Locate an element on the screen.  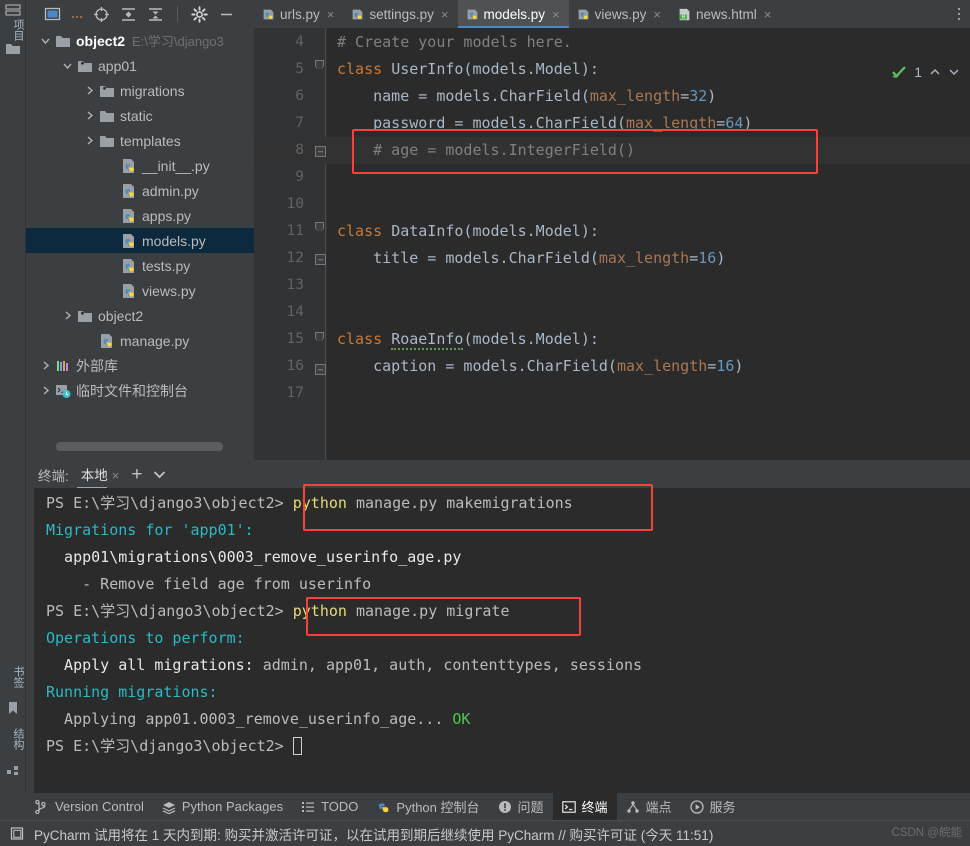
code-line: name = models.CharField(max_length=32) is located at coordinates (526, 96).